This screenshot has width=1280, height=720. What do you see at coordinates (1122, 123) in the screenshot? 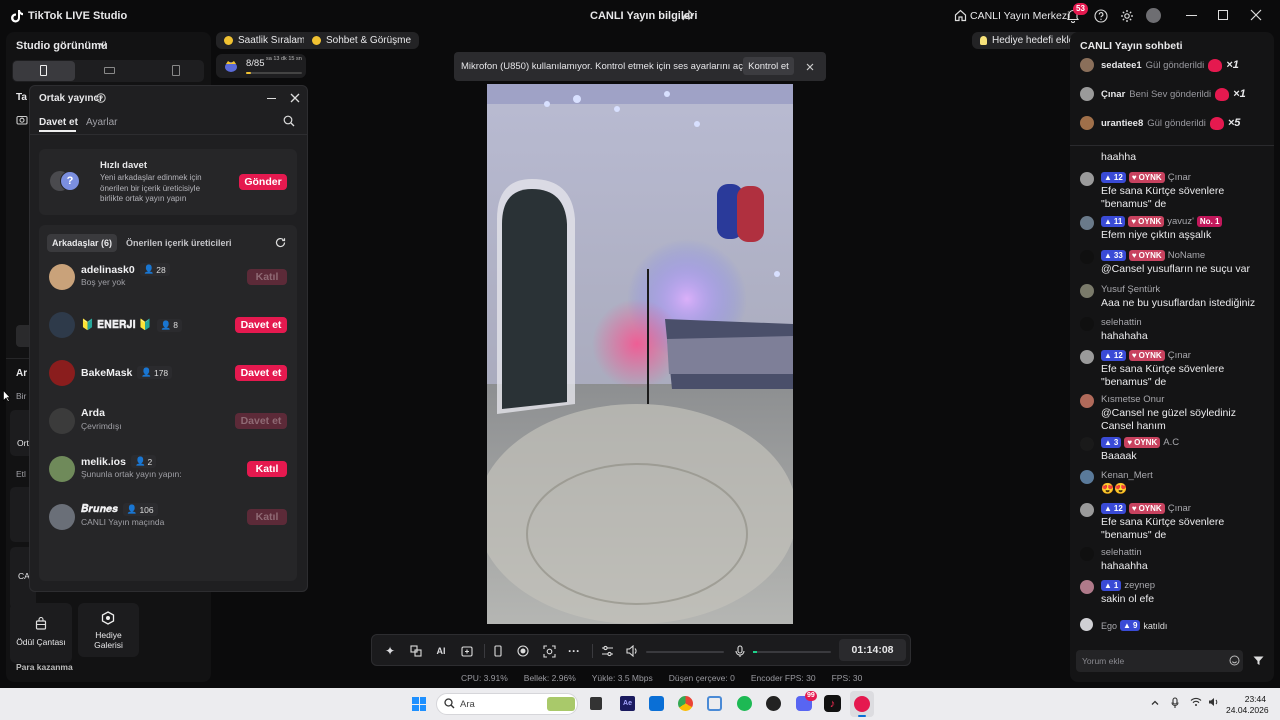
I see `gift-user: urantiee8` at bounding box center [1122, 123].